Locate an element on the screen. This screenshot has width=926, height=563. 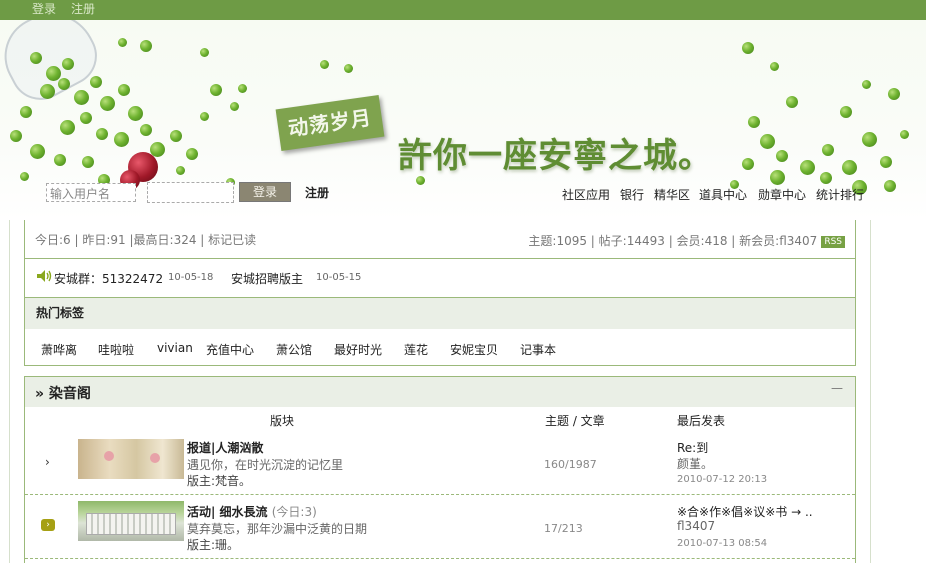
tag-link: 充值中心 is located at coordinates (230, 349).